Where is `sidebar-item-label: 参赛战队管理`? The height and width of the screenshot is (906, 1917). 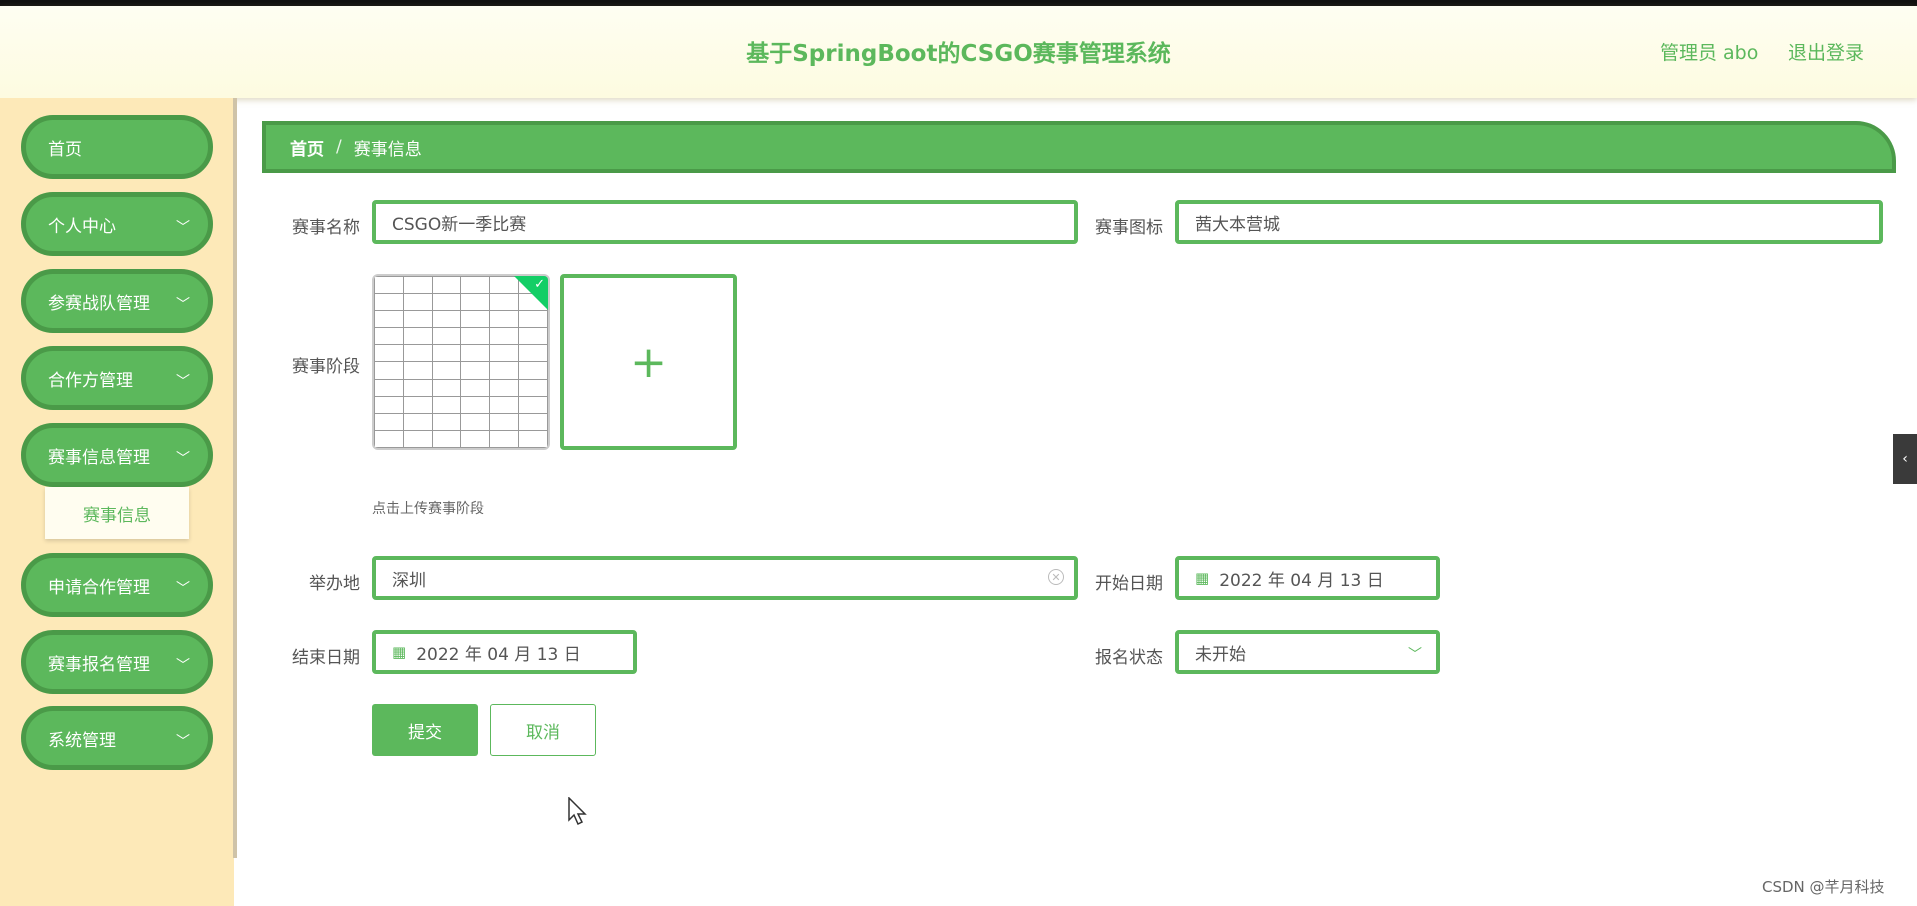 sidebar-item-label: 参赛战队管理 is located at coordinates (99, 303).